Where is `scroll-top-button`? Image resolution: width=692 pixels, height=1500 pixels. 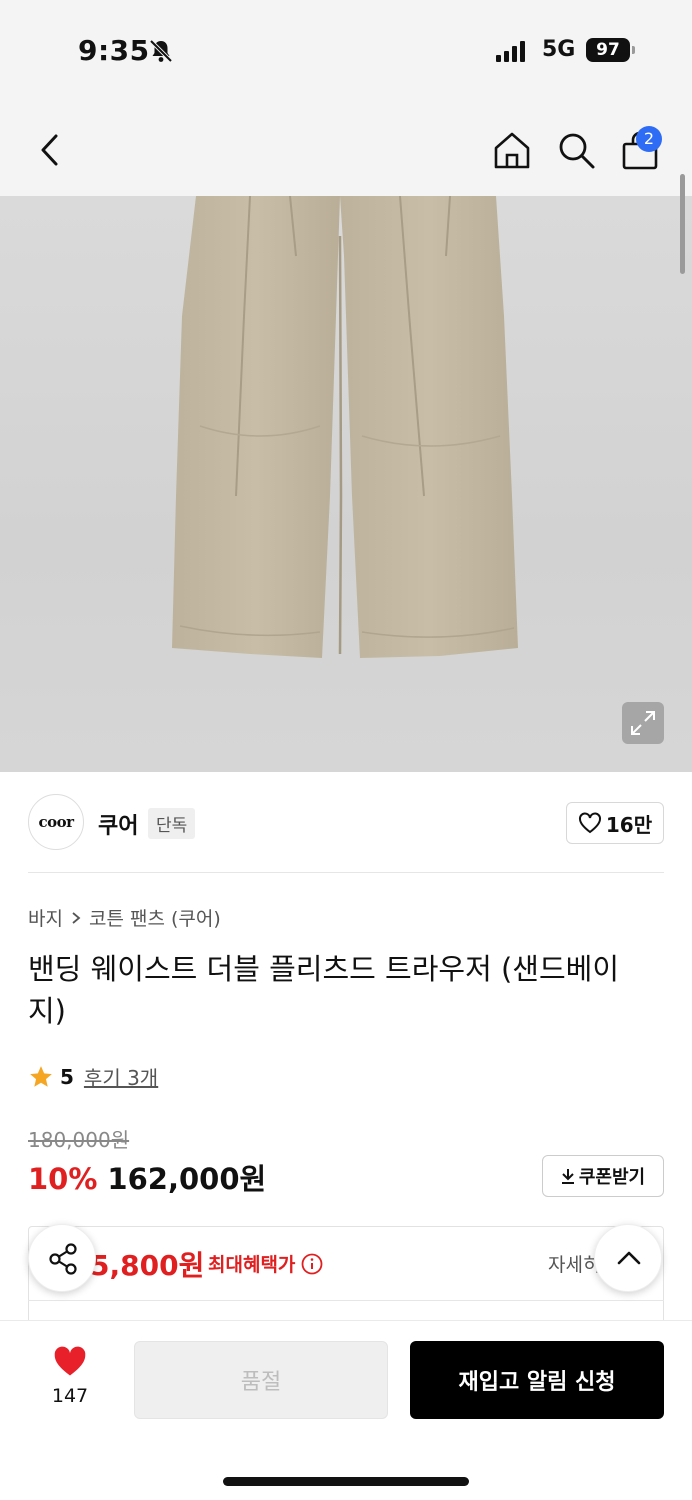
scroll-top-button is located at coordinates (628, 1258).